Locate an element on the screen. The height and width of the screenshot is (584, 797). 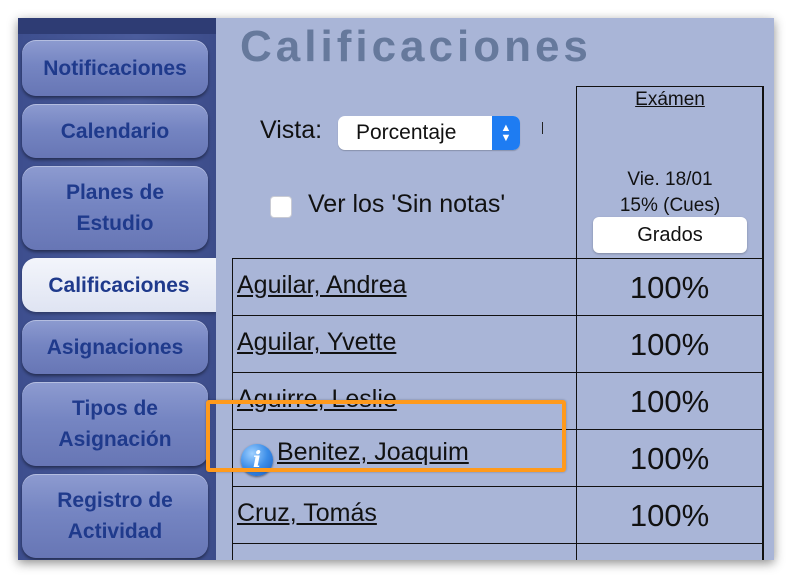
sidebar-item-tipos-de-asignacion: Tipos de Asignación is located at coordinates (115, 424).